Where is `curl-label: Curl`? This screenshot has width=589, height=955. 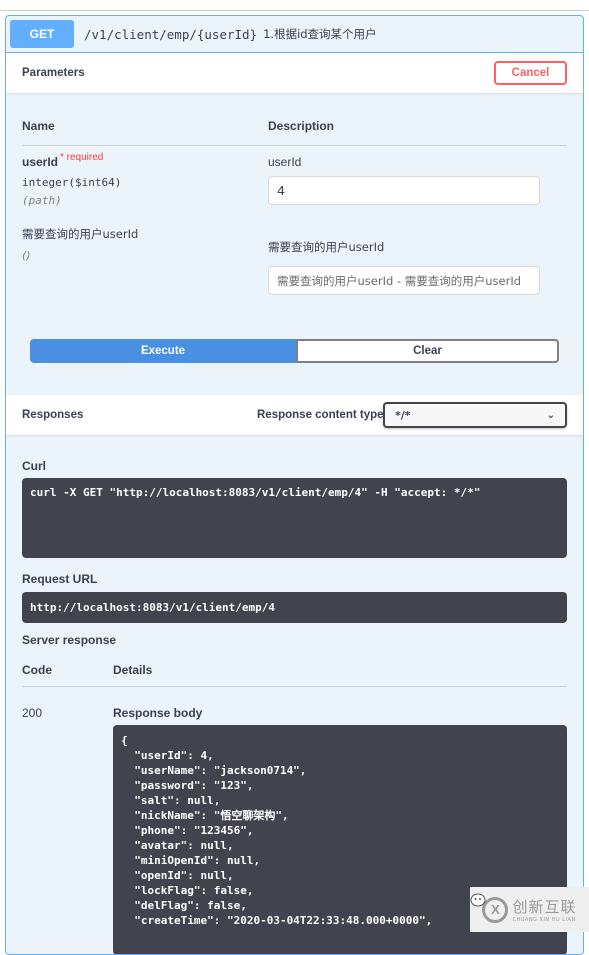 curl-label: Curl is located at coordinates (34, 466).